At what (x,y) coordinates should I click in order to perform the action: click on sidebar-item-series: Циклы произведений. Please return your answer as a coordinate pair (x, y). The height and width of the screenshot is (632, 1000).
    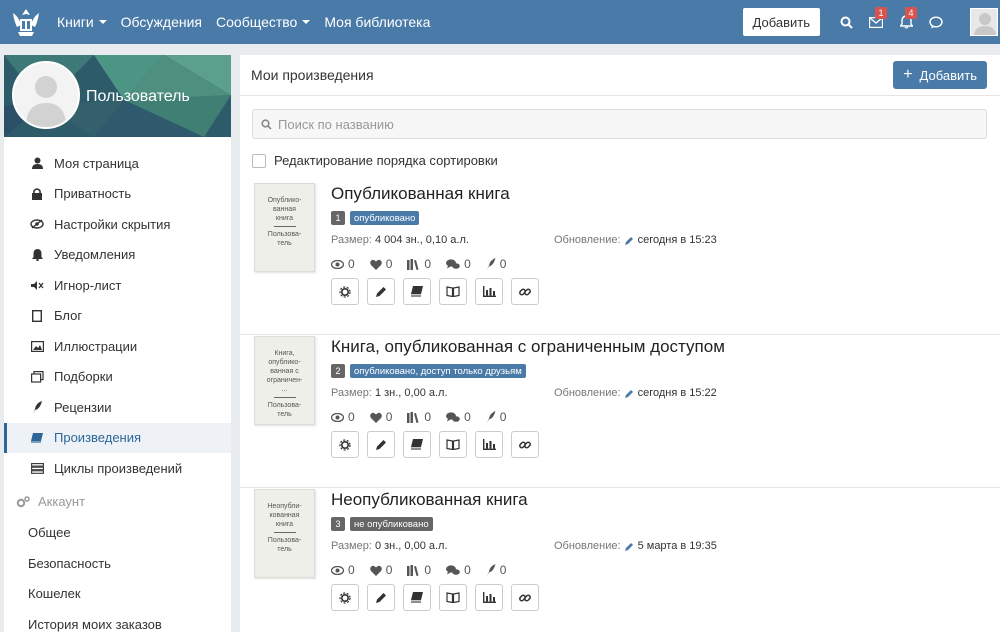
    Looking at the image, I should click on (117, 468).